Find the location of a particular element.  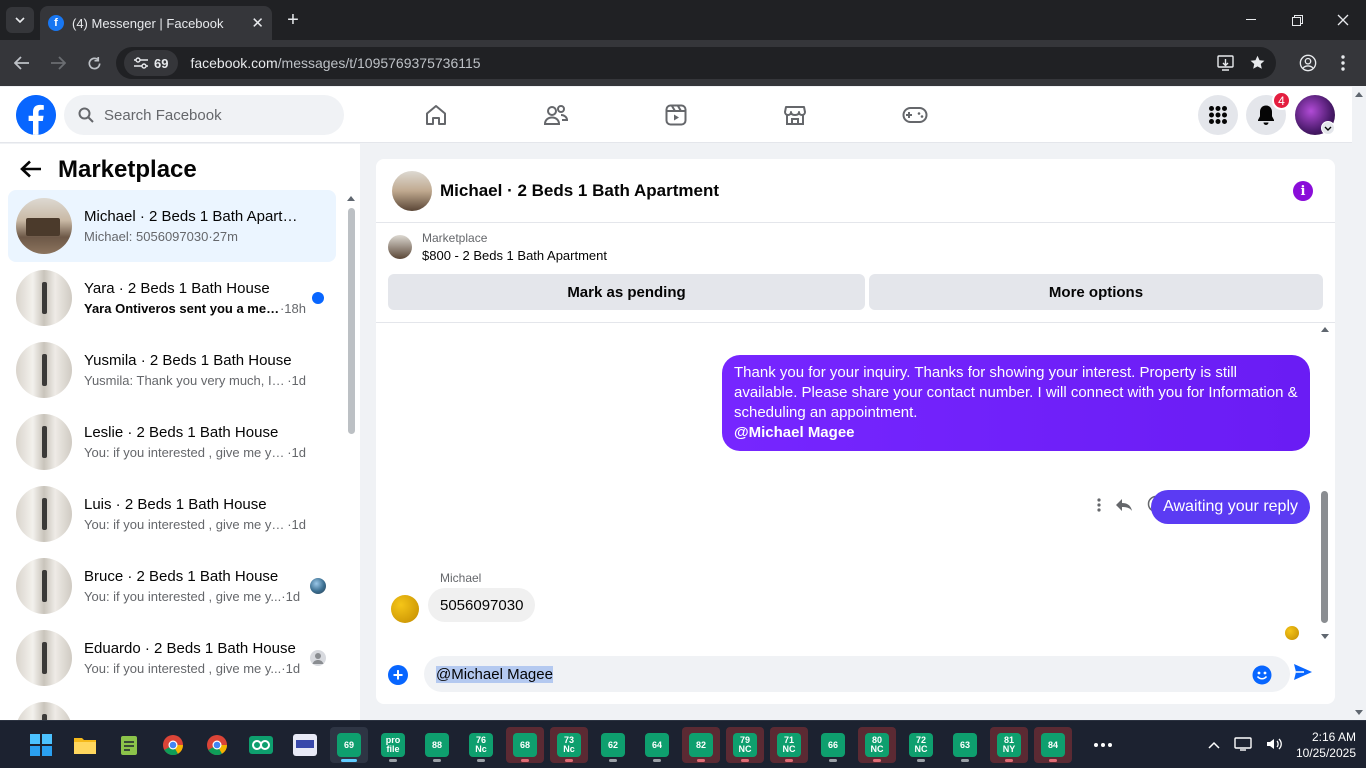

nav-gaming is located at coordinates (915, 115).